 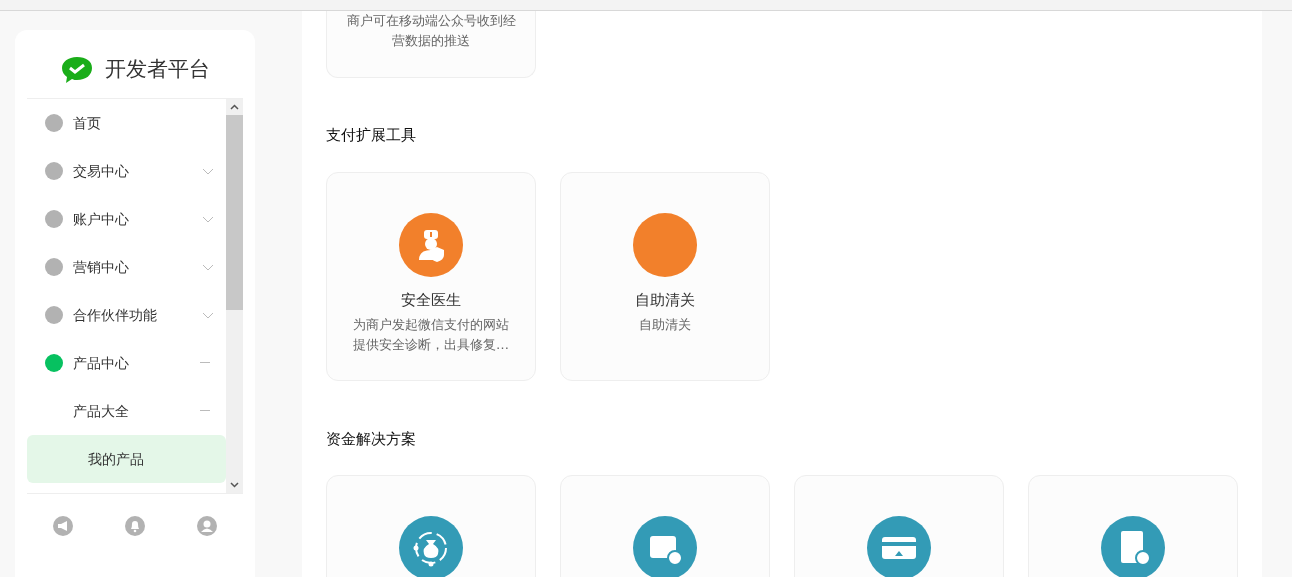 I want to click on card-description: 自助清关, so click(x=665, y=325).